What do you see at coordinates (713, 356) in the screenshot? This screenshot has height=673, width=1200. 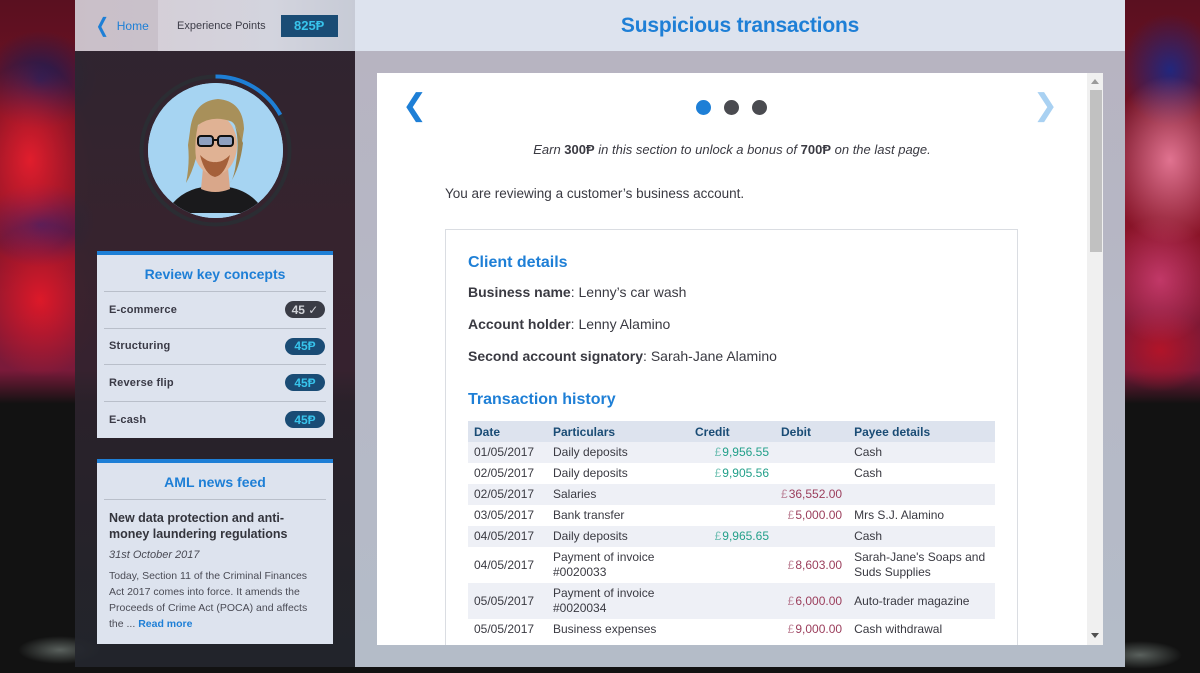 I see `second-signatory-value: Sarah-Jane Alamino` at bounding box center [713, 356].